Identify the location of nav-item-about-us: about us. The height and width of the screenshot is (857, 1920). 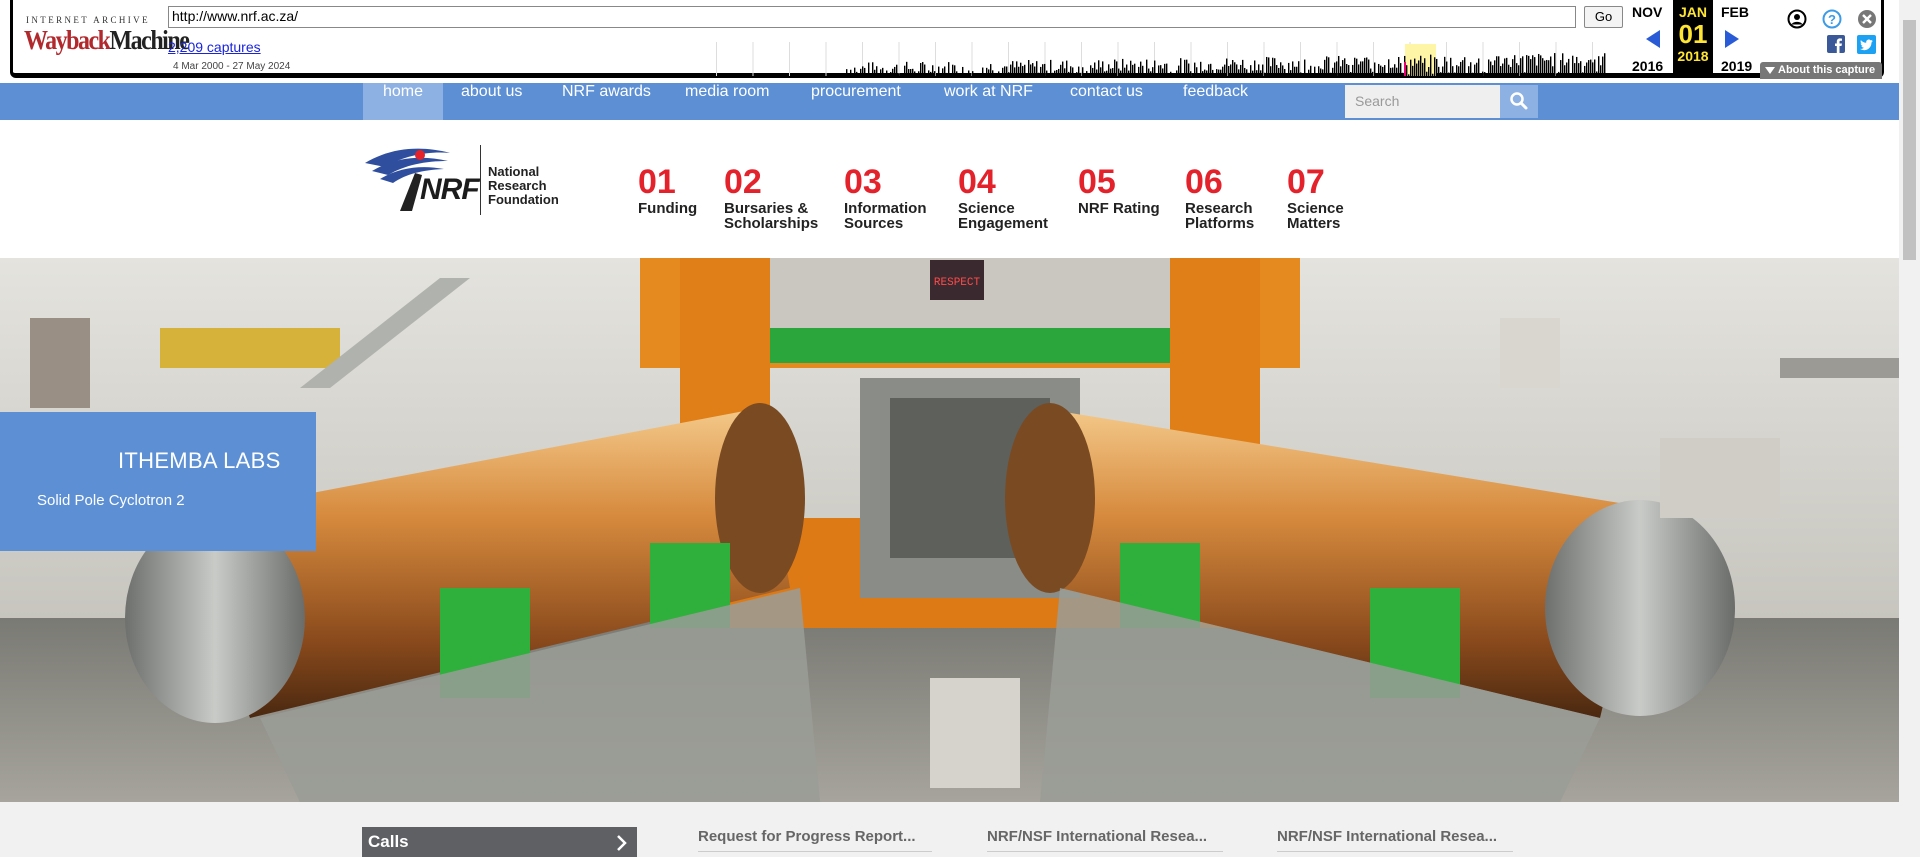
(491, 101).